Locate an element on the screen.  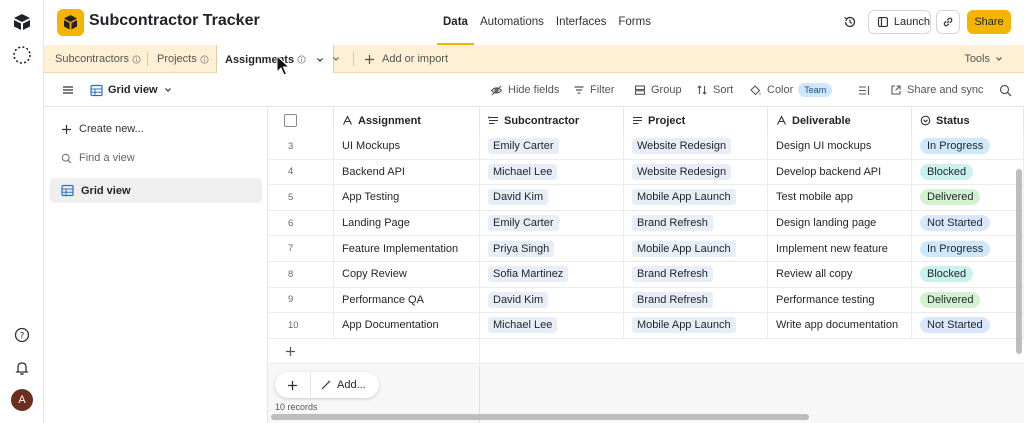
add-record-button is located at coordinates (293, 385).